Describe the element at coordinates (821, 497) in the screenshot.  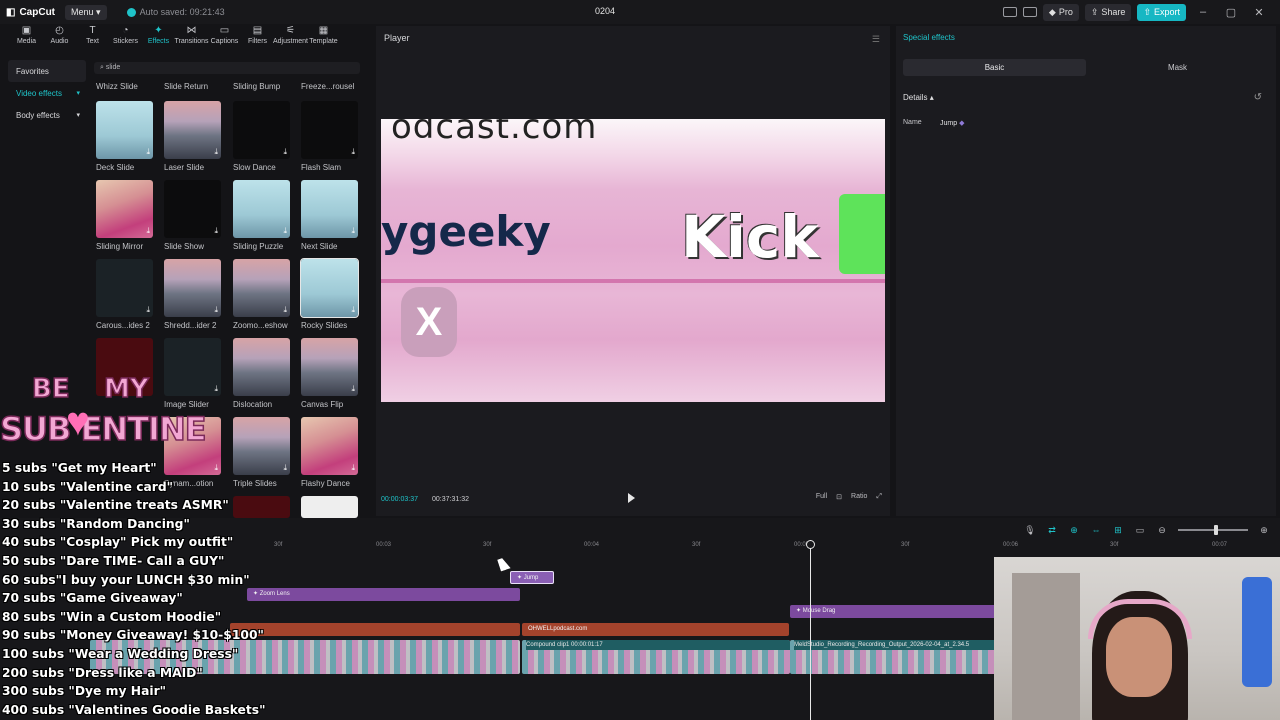
I see `full-toggle: Full` at that location.